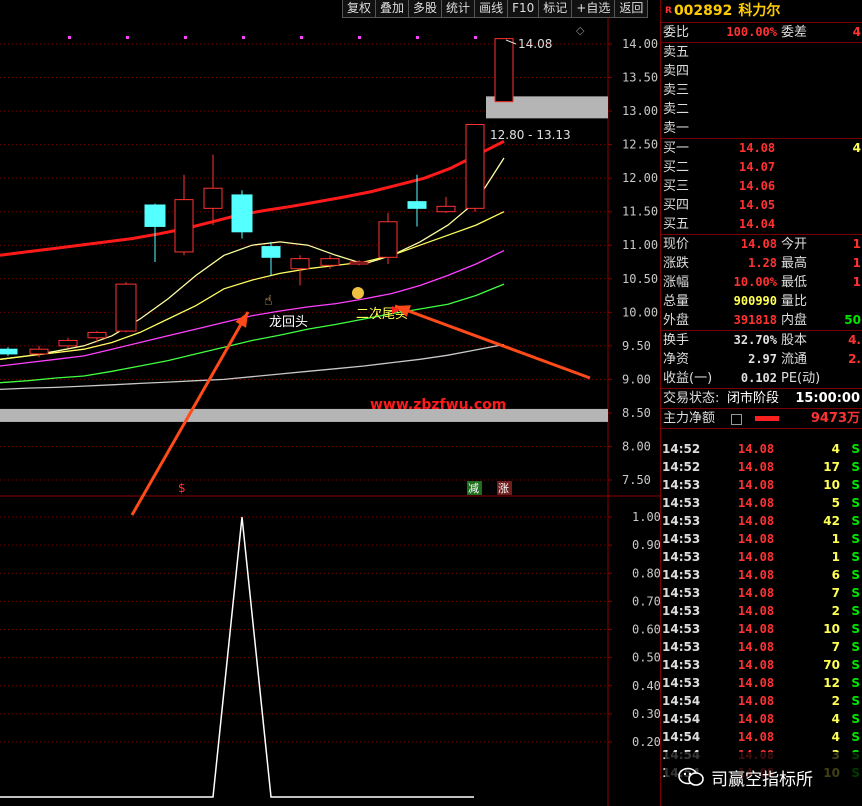 The image size is (862, 806). Describe the element at coordinates (676, 224) in the screenshot. I see `buy-label: 买五` at that location.